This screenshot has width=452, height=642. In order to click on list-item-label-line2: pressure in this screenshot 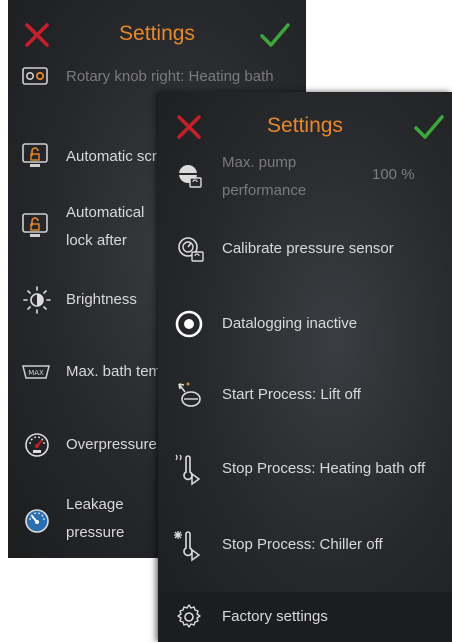, I will do `click(95, 532)`.